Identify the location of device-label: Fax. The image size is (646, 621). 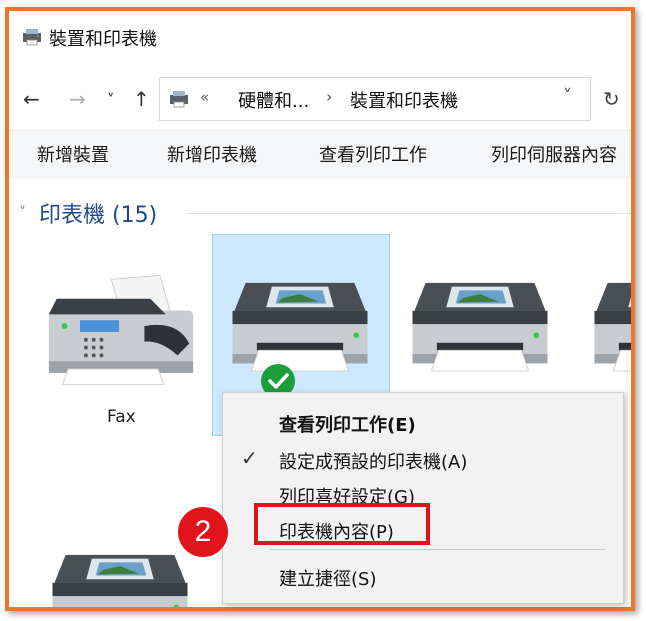
(121, 417).